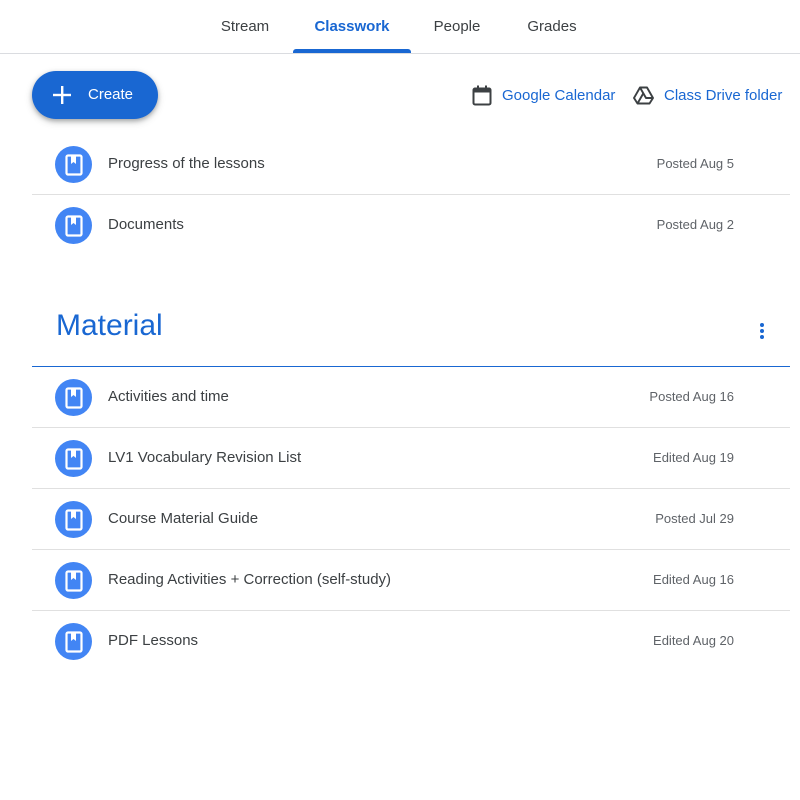 The image size is (800, 800). What do you see at coordinates (695, 163) in the screenshot?
I see `item-date: Posted Aug 5` at bounding box center [695, 163].